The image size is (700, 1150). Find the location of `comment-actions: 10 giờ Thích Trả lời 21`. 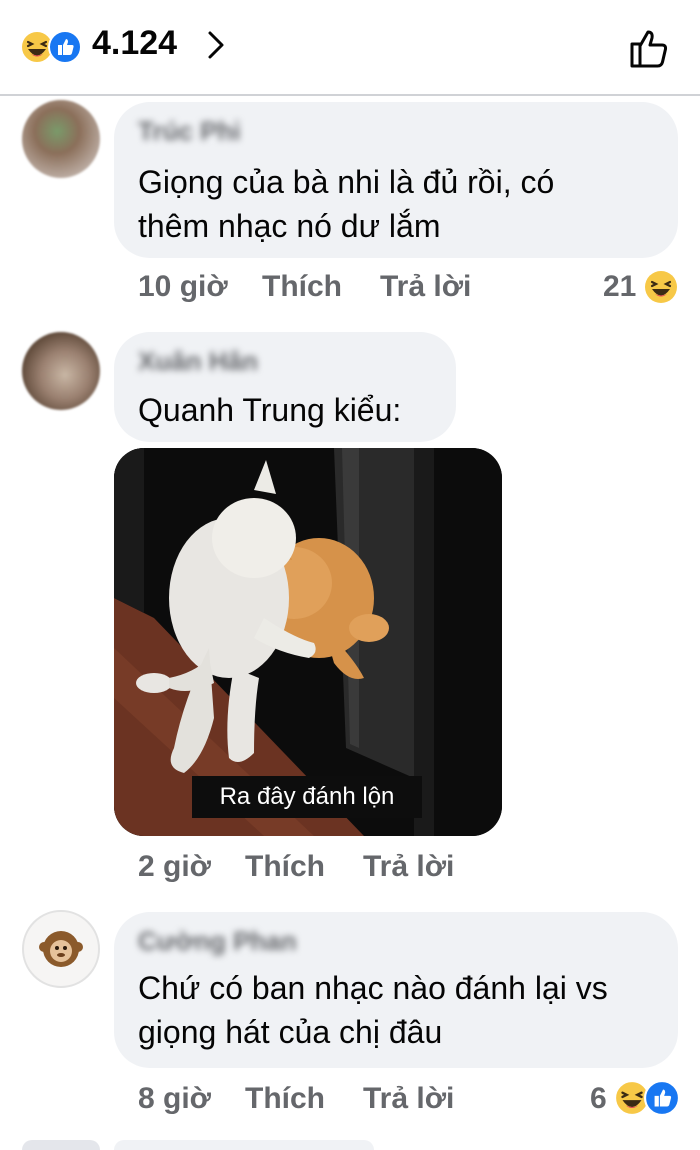

comment-actions: 10 giờ Thích Trả lời 21 is located at coordinates (350, 290).